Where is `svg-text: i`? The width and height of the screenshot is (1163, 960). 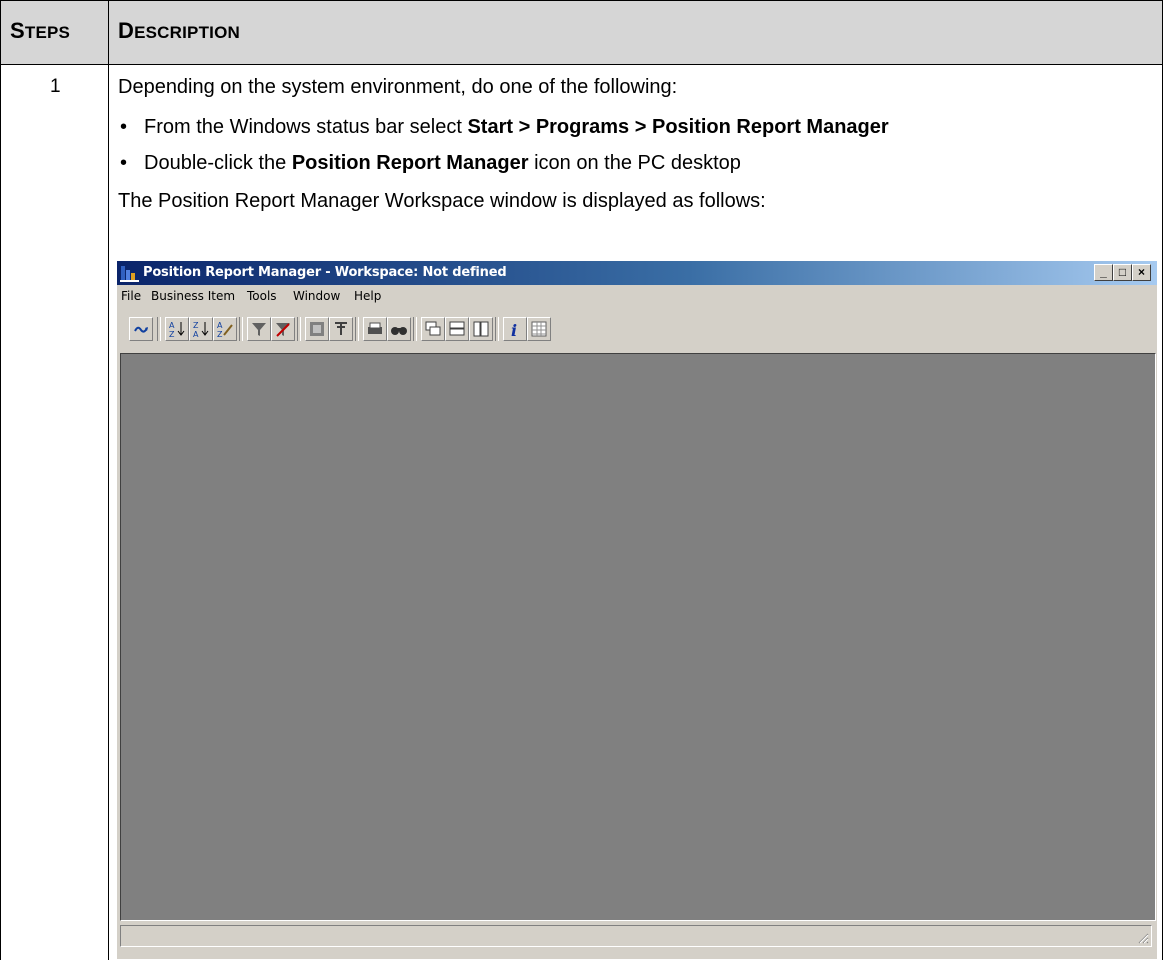
svg-text: i is located at coordinates (514, 330).